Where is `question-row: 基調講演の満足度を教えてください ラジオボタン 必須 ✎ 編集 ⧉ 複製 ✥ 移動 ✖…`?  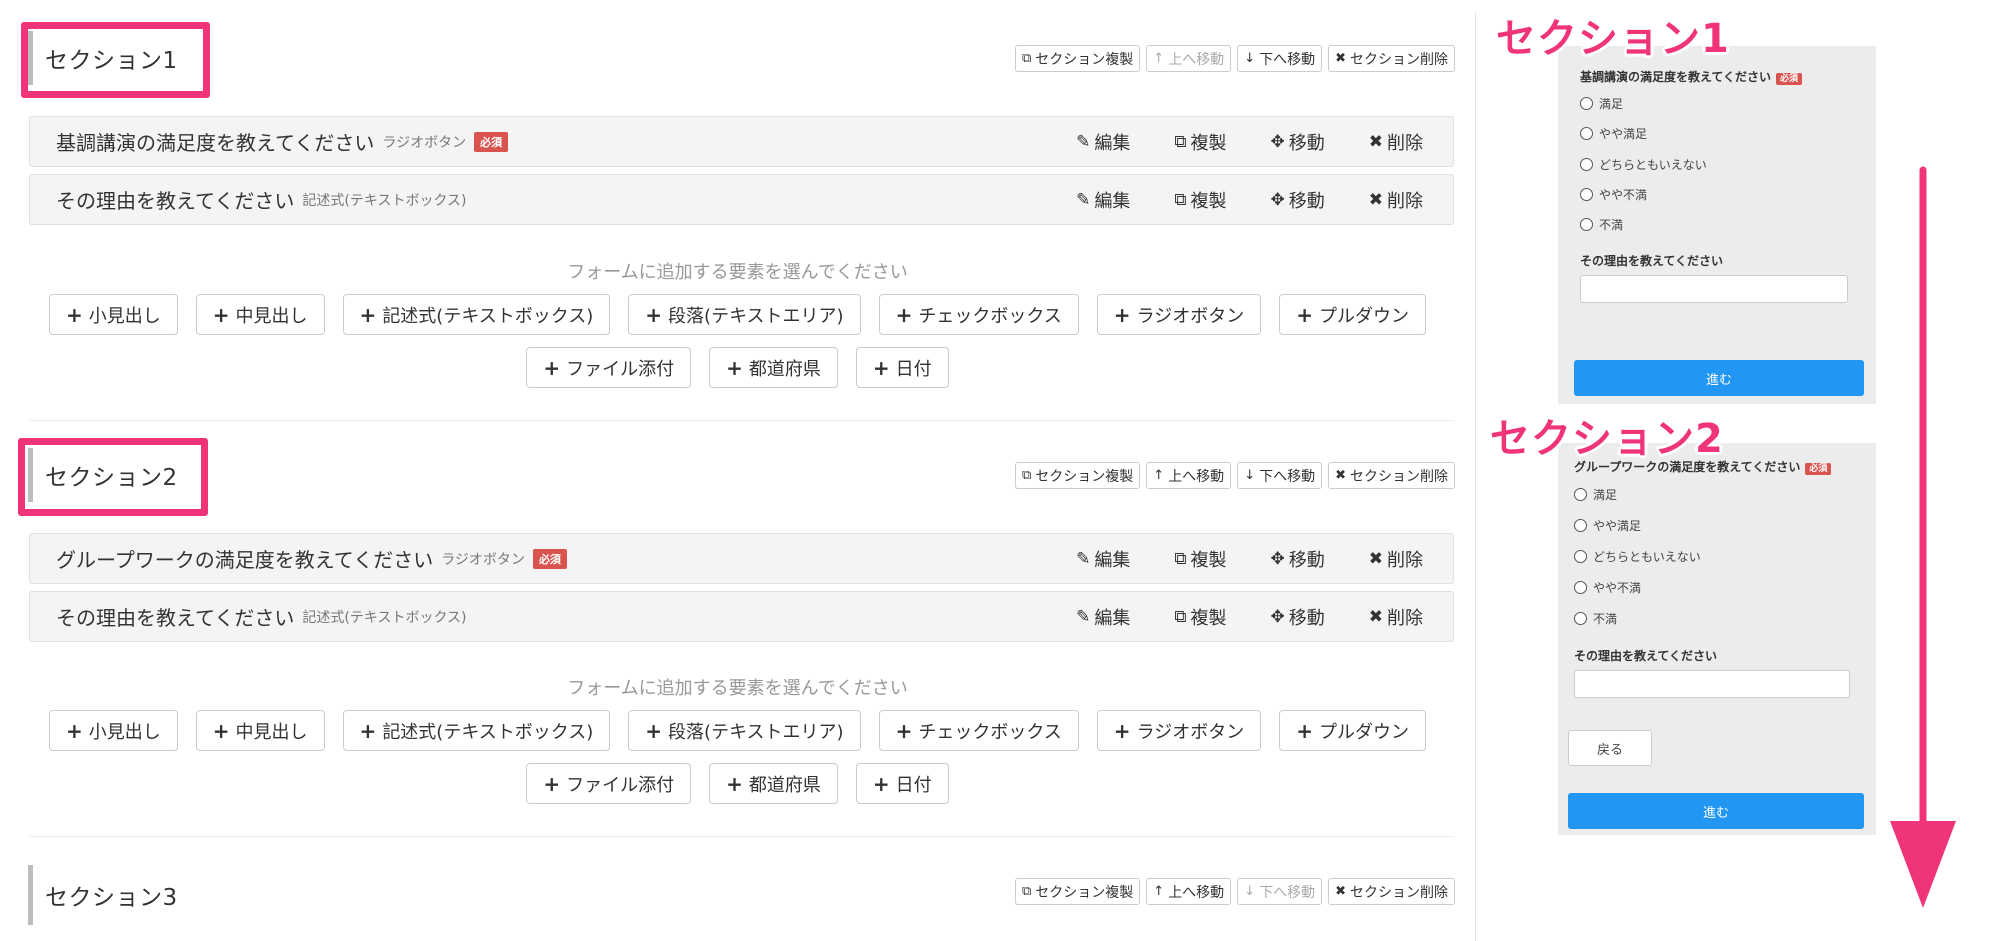
question-row: 基調講演の満足度を教えてください ラジオボタン 必須 ✎ 編集 ⧉ 複製 ✥ 移動 ✖… is located at coordinates (741, 141).